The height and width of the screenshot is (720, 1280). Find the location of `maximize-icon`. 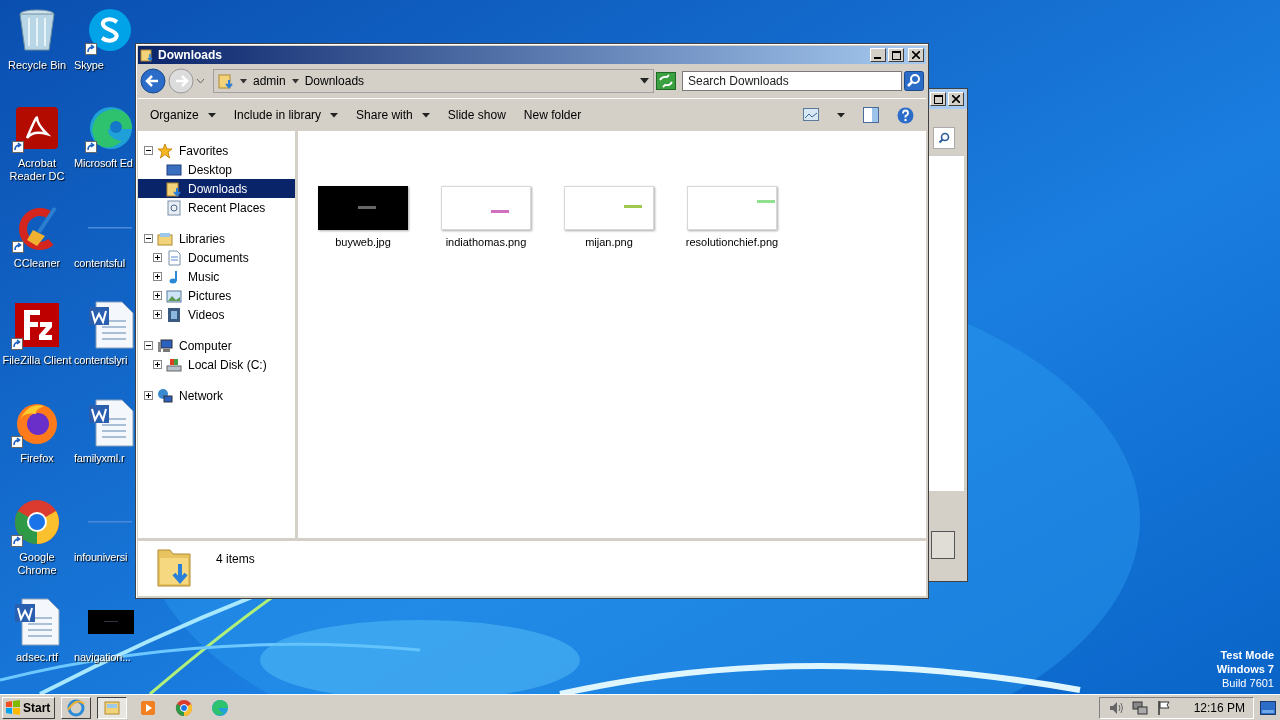

maximize-icon is located at coordinates (896, 55).